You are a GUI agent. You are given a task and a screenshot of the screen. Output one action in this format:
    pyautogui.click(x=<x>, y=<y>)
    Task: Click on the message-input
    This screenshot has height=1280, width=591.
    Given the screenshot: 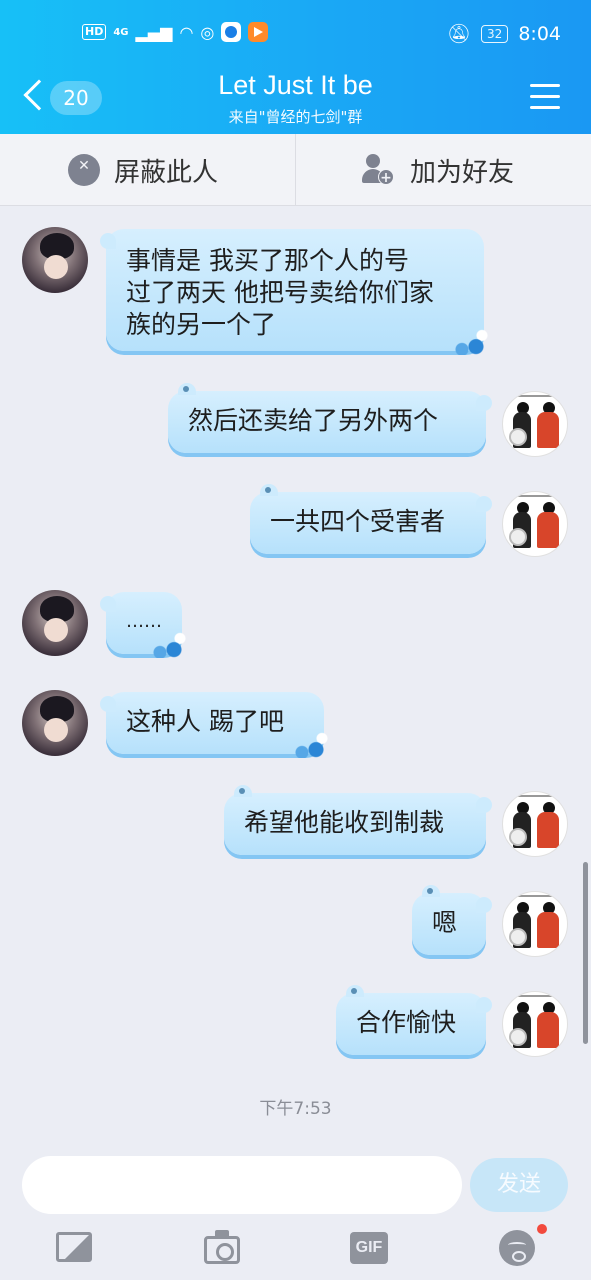 What is the action you would take?
    pyautogui.click(x=242, y=1185)
    